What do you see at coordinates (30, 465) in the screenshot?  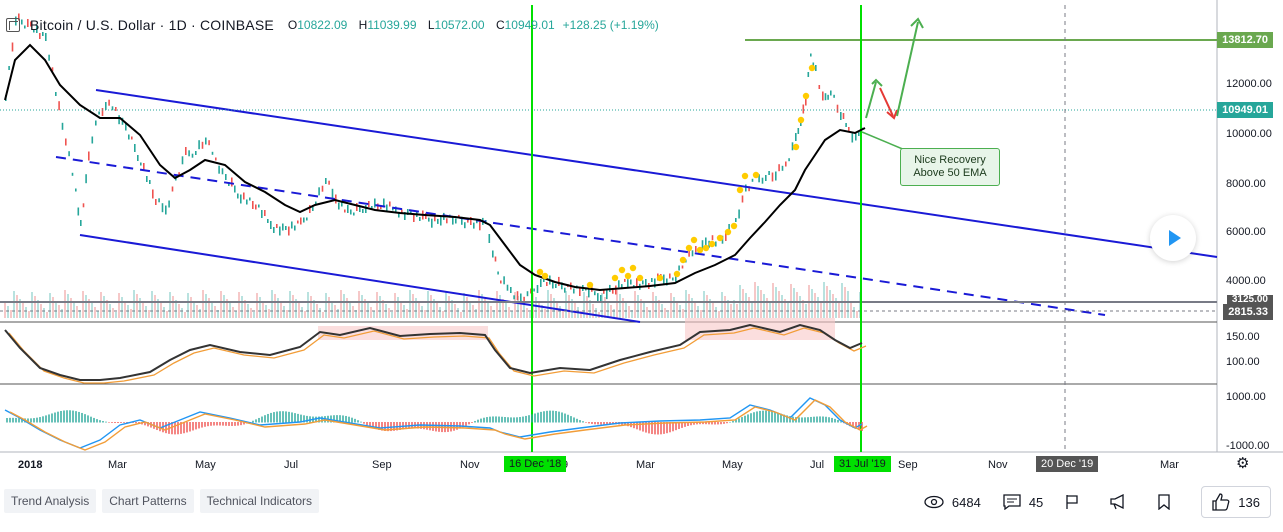 I see `time-tick-label: 2018` at bounding box center [30, 465].